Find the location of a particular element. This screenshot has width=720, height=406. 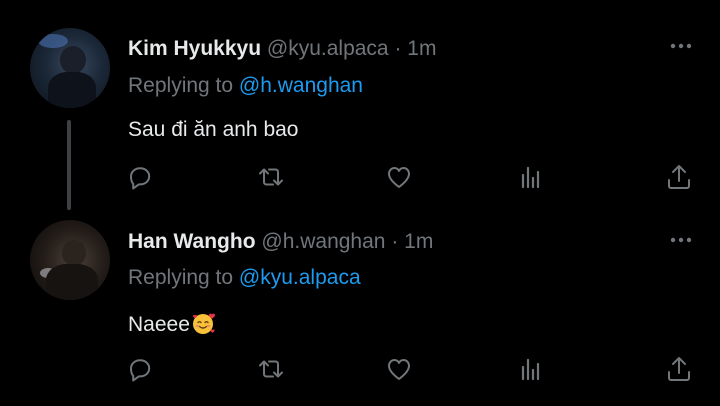

tweet-text-content: Naeee is located at coordinates (159, 324).